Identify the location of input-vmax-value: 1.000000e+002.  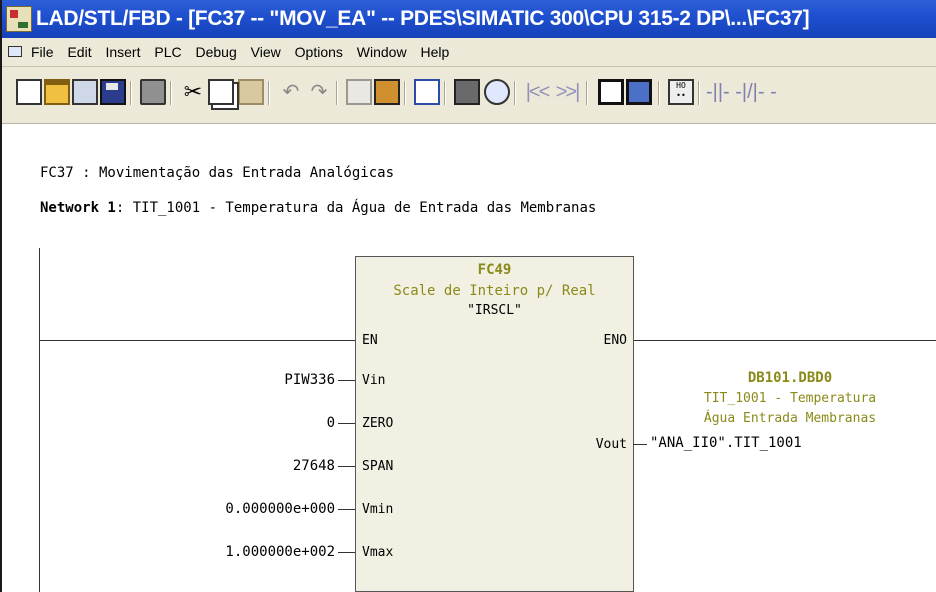
(235, 552).